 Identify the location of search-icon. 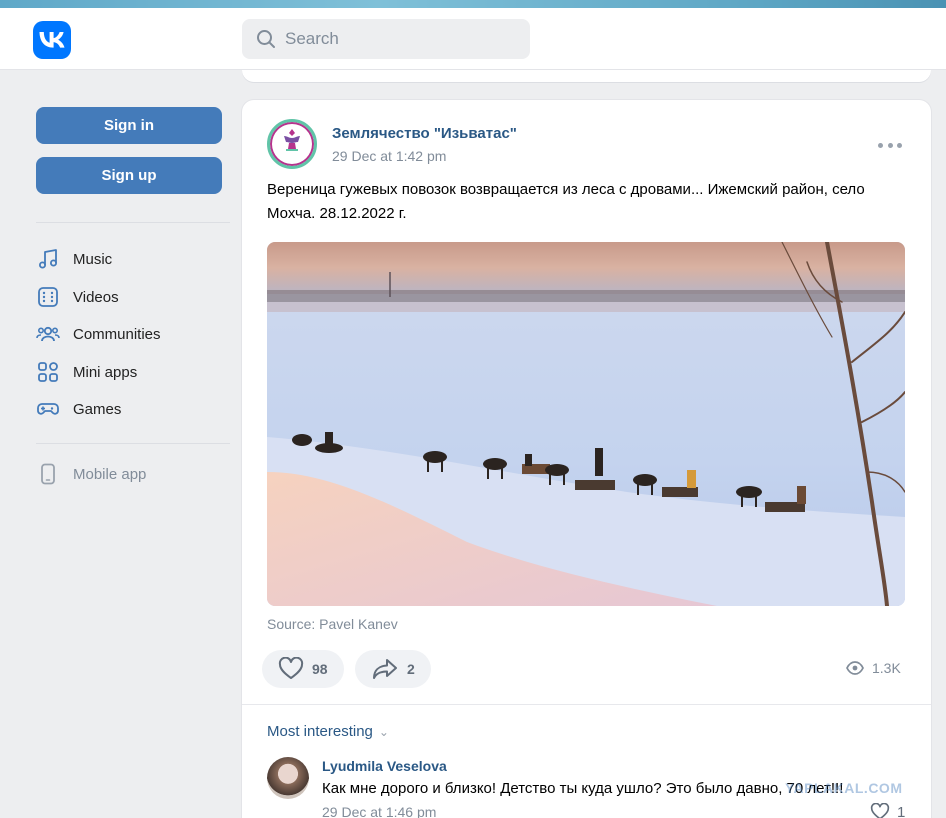
(266, 39).